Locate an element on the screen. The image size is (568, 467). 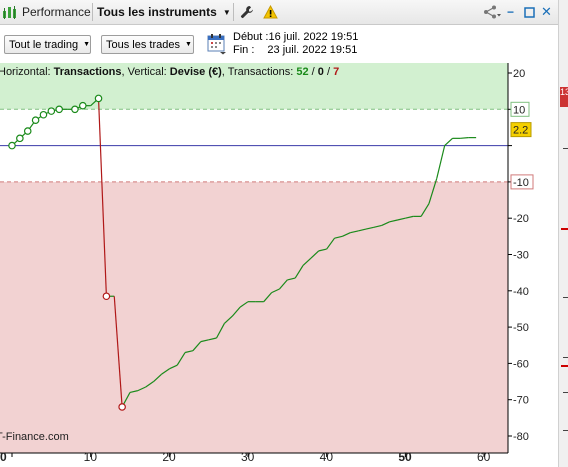
header-vertical-value: Devise (€) is located at coordinates (196, 72).